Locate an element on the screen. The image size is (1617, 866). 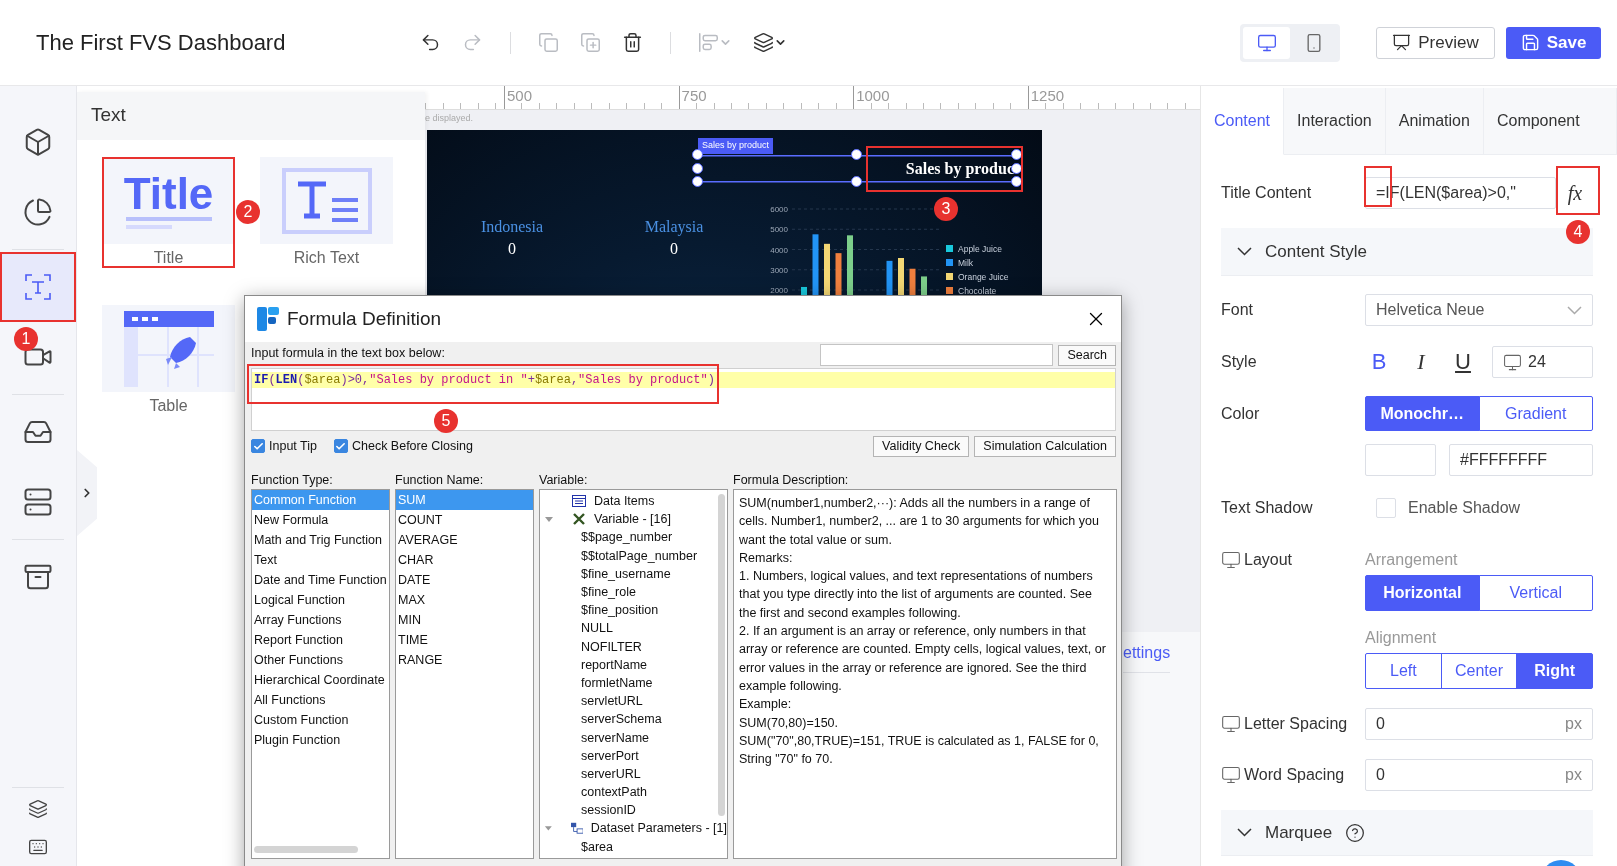
save-icon is located at coordinates (1530, 42).